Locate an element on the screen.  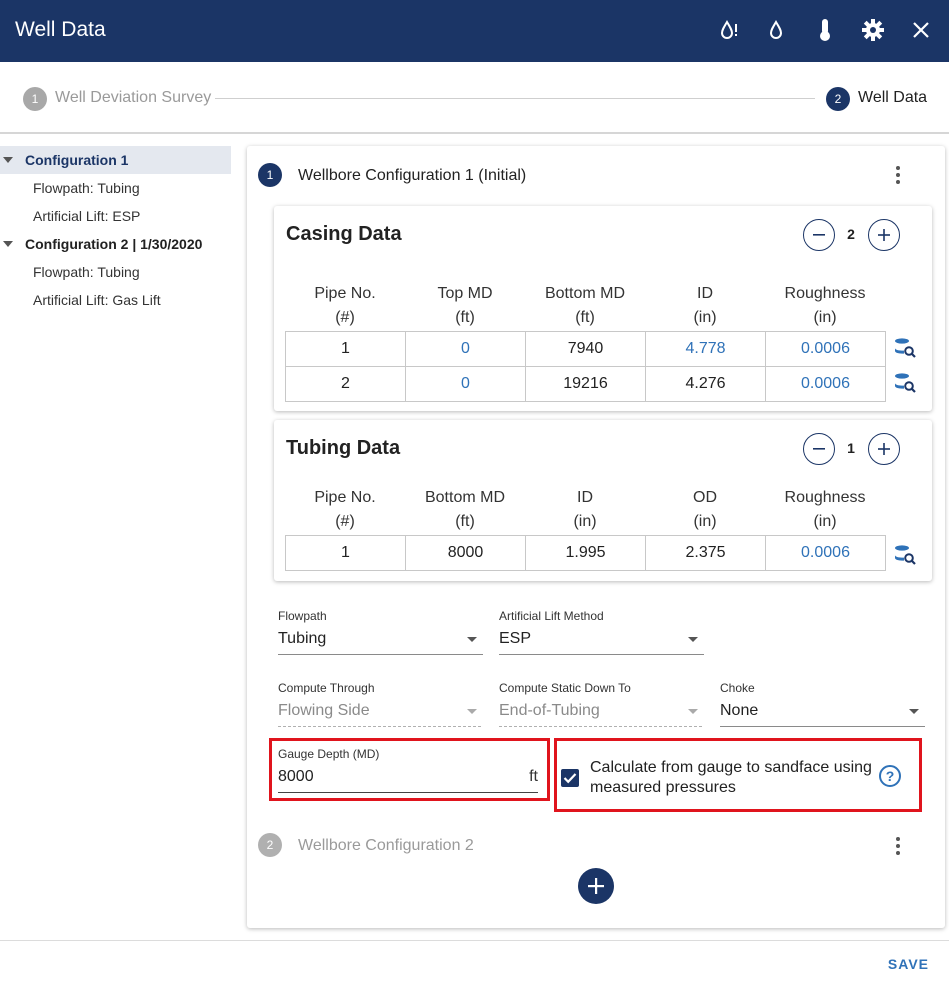
help-icon: ? is located at coordinates (890, 776).